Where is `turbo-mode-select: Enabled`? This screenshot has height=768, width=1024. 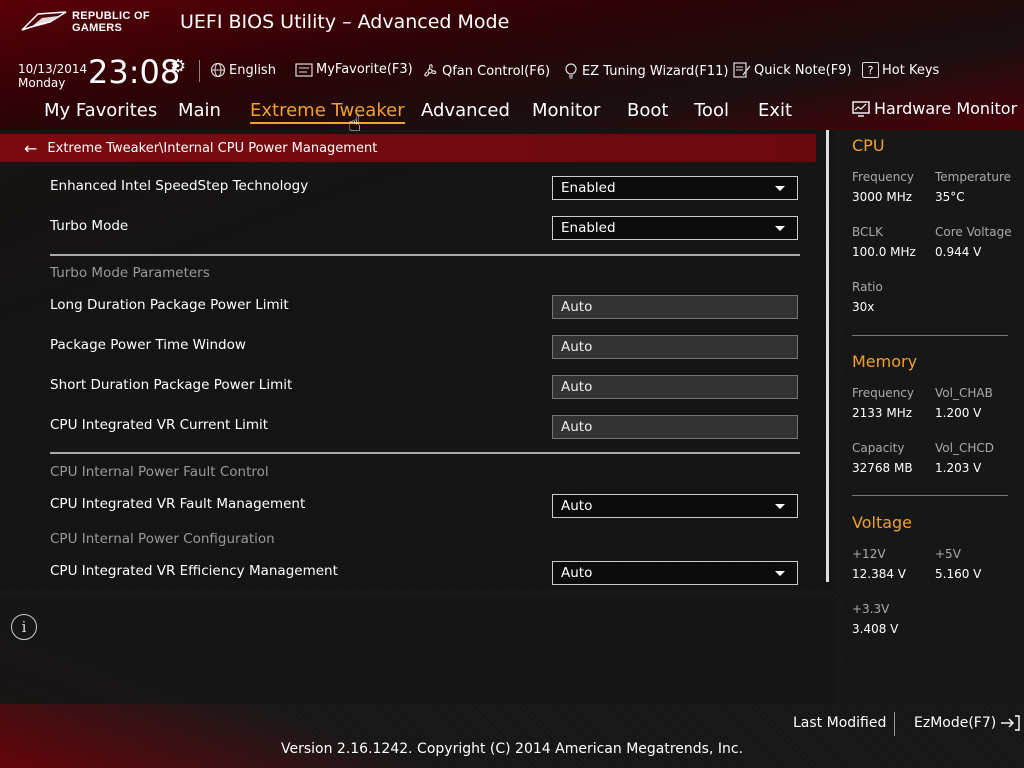
turbo-mode-select: Enabled is located at coordinates (675, 228).